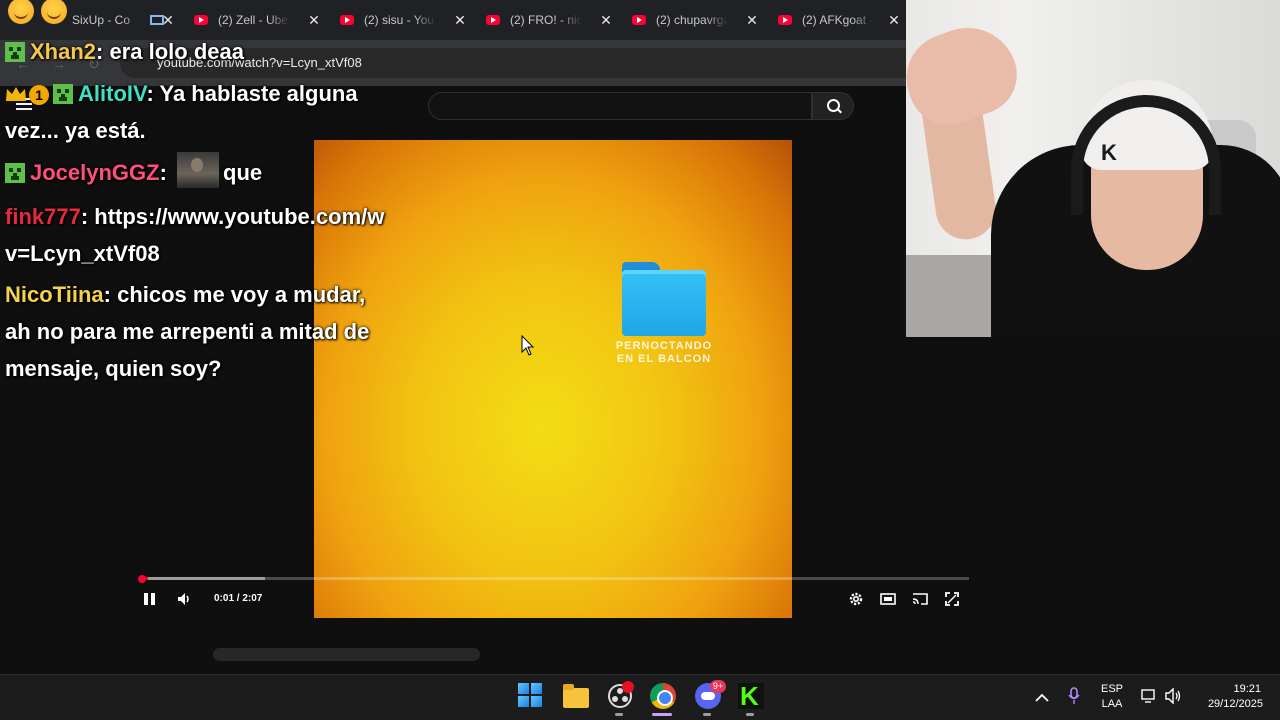 This screenshot has width=1280, height=720. I want to click on fullscreen-icon, so click(952, 599).